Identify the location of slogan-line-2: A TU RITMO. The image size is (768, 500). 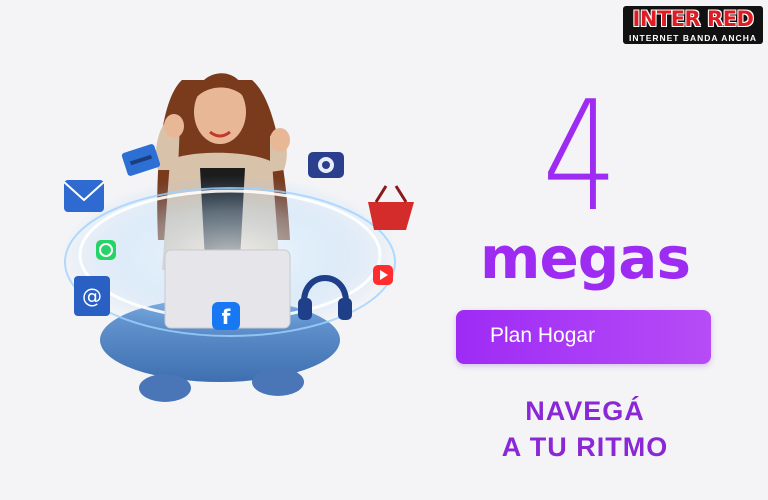
(585, 447).